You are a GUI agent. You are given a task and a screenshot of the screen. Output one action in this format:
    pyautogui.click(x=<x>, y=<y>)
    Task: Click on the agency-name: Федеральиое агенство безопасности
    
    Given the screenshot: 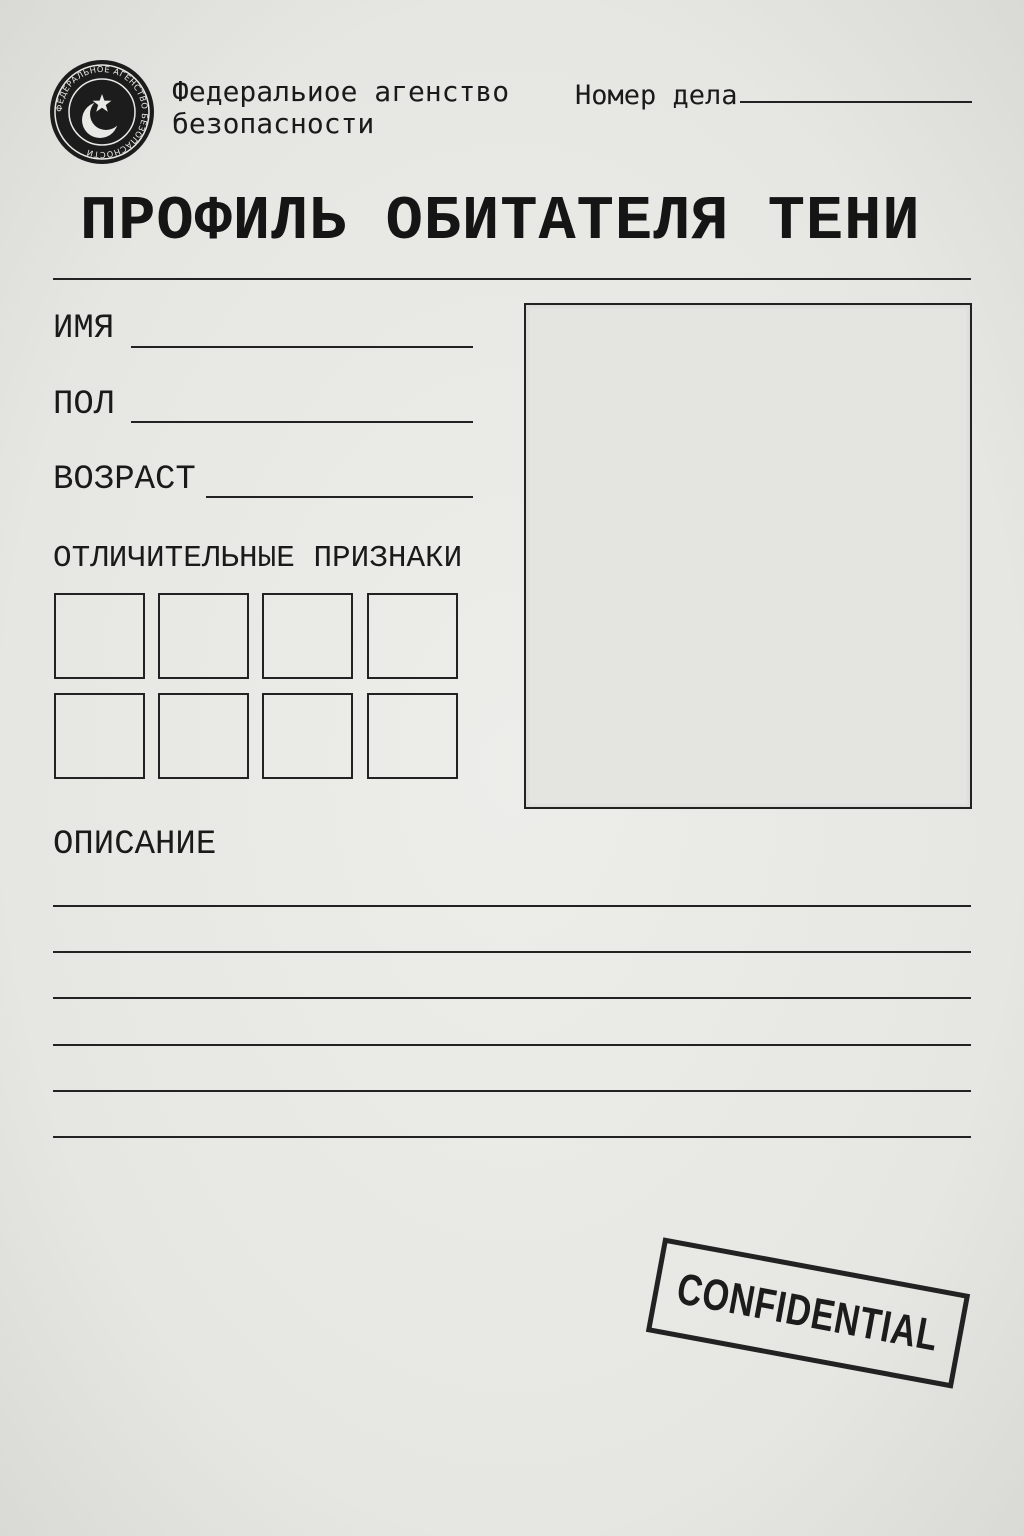 What is the action you would take?
    pyautogui.click(x=340, y=108)
    